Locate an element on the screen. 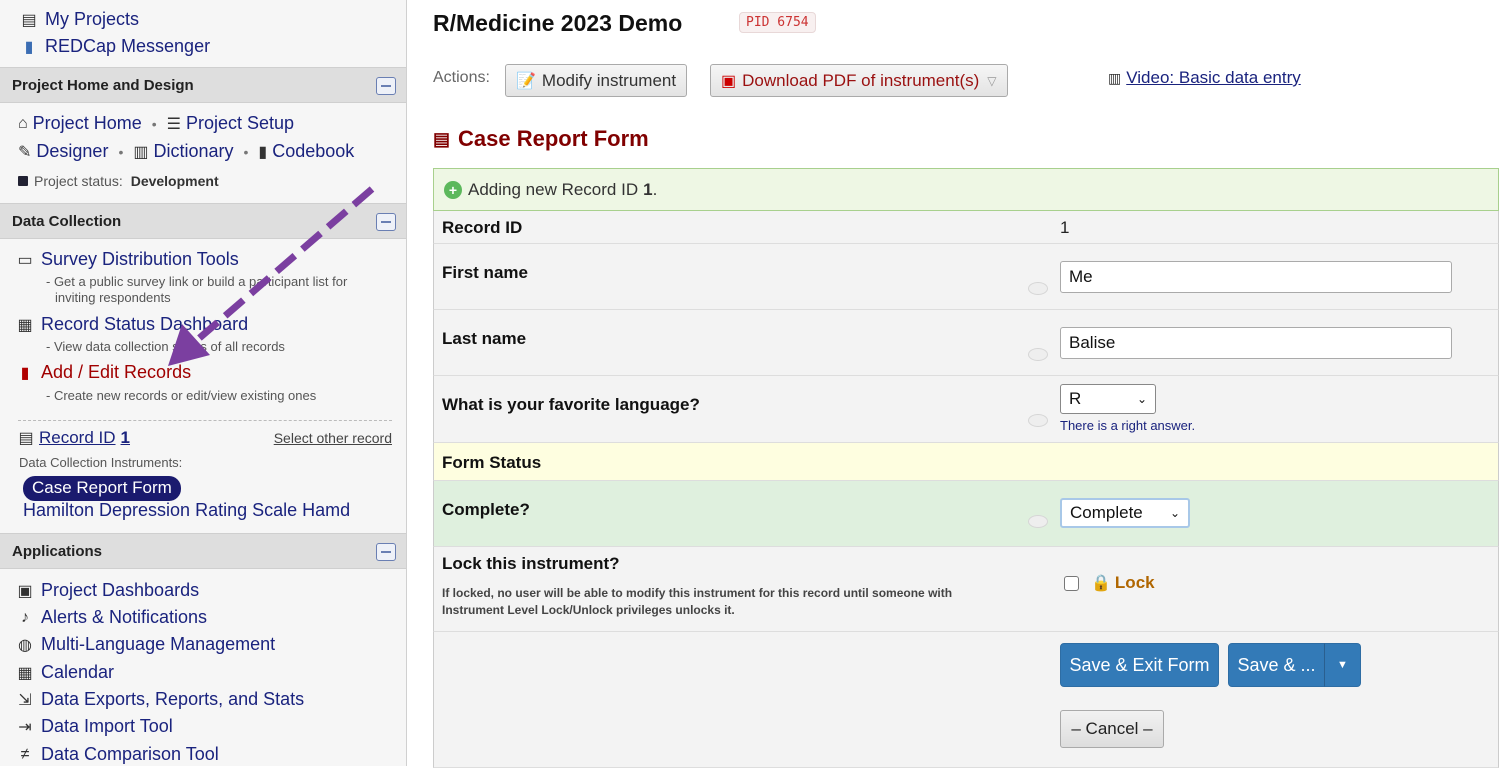 The height and width of the screenshot is (768, 1502). survey-icon: ▭ is located at coordinates (25, 260).